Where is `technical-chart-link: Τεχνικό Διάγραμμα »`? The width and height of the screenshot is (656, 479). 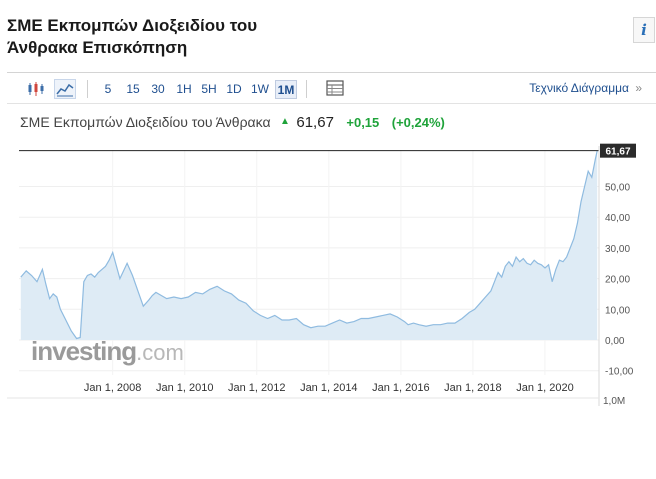
technical-chart-link: Τεχνικό Διάγραμμα » is located at coordinates (585, 88).